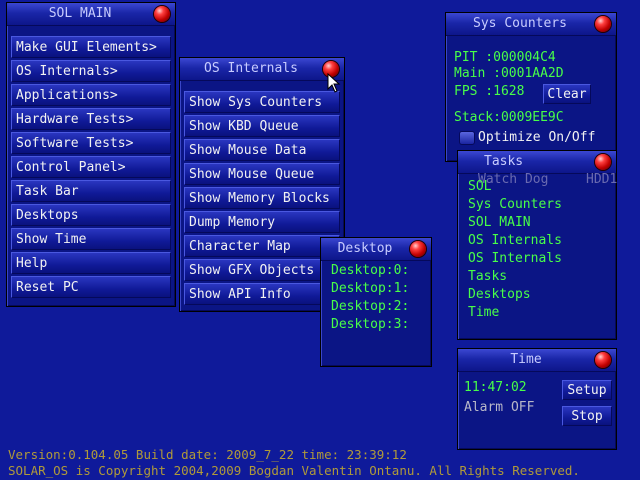 The width and height of the screenshot is (640, 480). I want to click on task-list-item-7: Time, so click(483, 312).